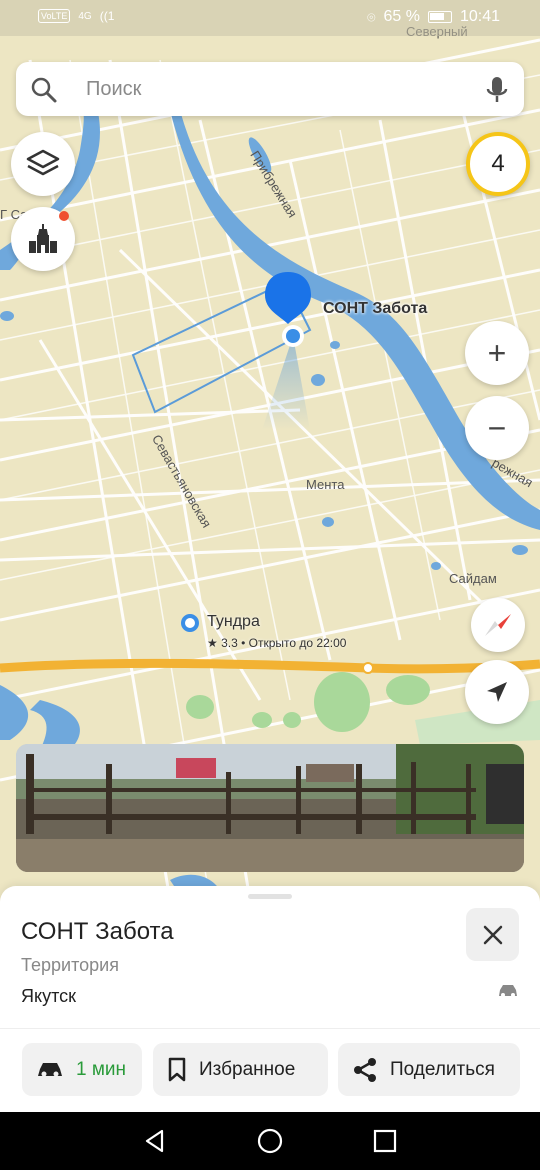 Image resolution: width=540 pixels, height=1170 pixels. What do you see at coordinates (97, 931) in the screenshot?
I see `place-title: СОНТ Забота` at bounding box center [97, 931].